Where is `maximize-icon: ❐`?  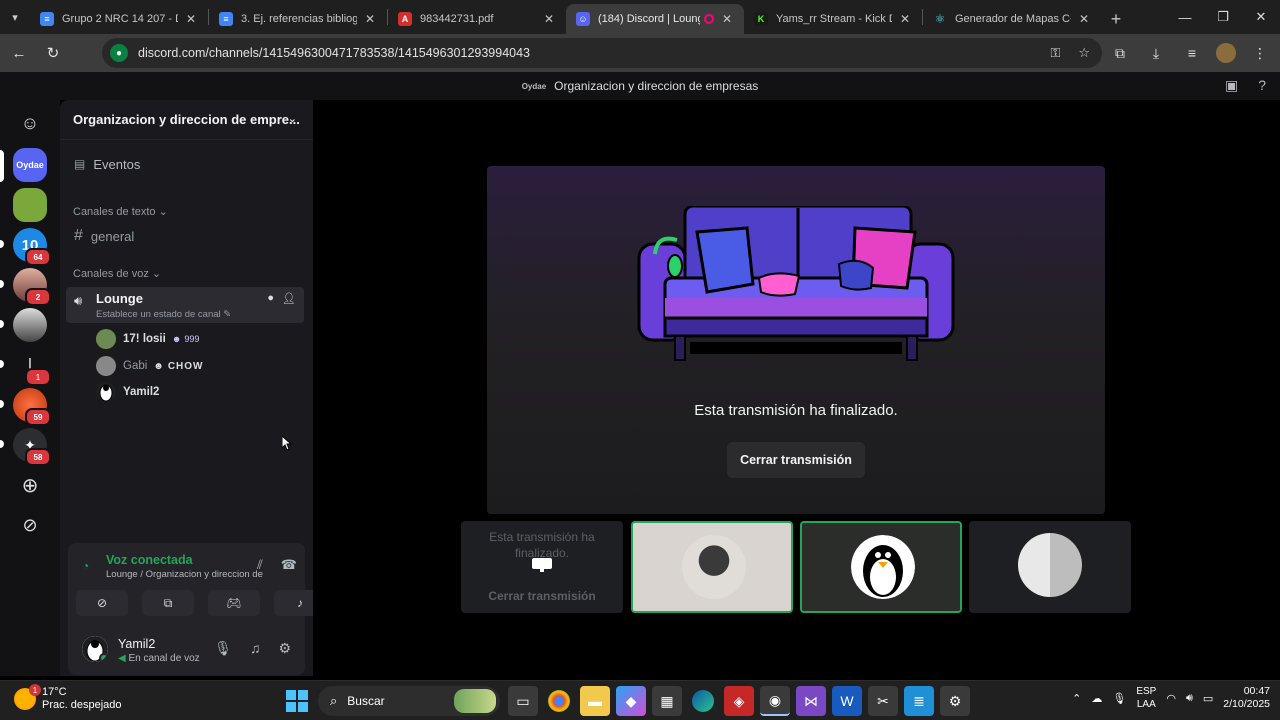 maximize-icon: ❐ is located at coordinates (1223, 17).